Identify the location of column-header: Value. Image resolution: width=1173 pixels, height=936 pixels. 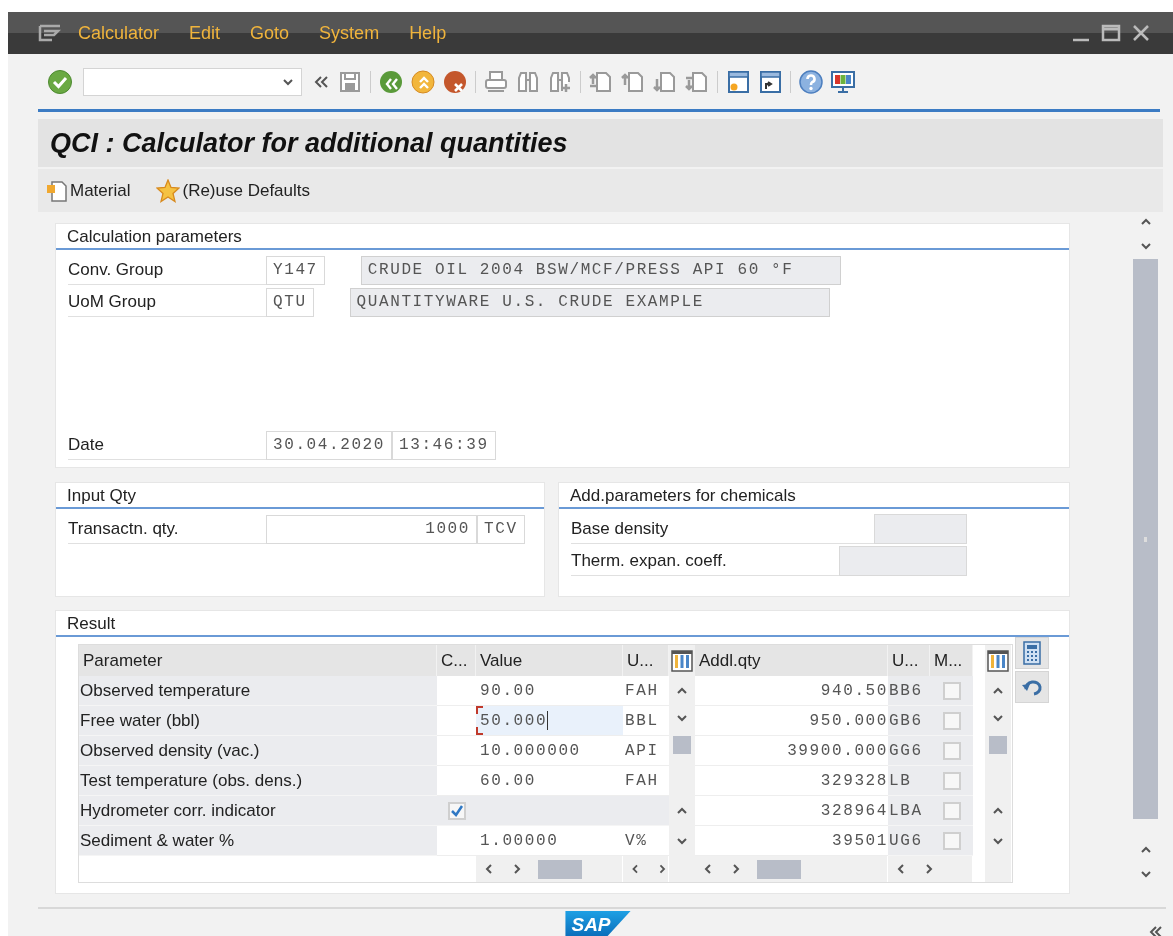
(549, 660).